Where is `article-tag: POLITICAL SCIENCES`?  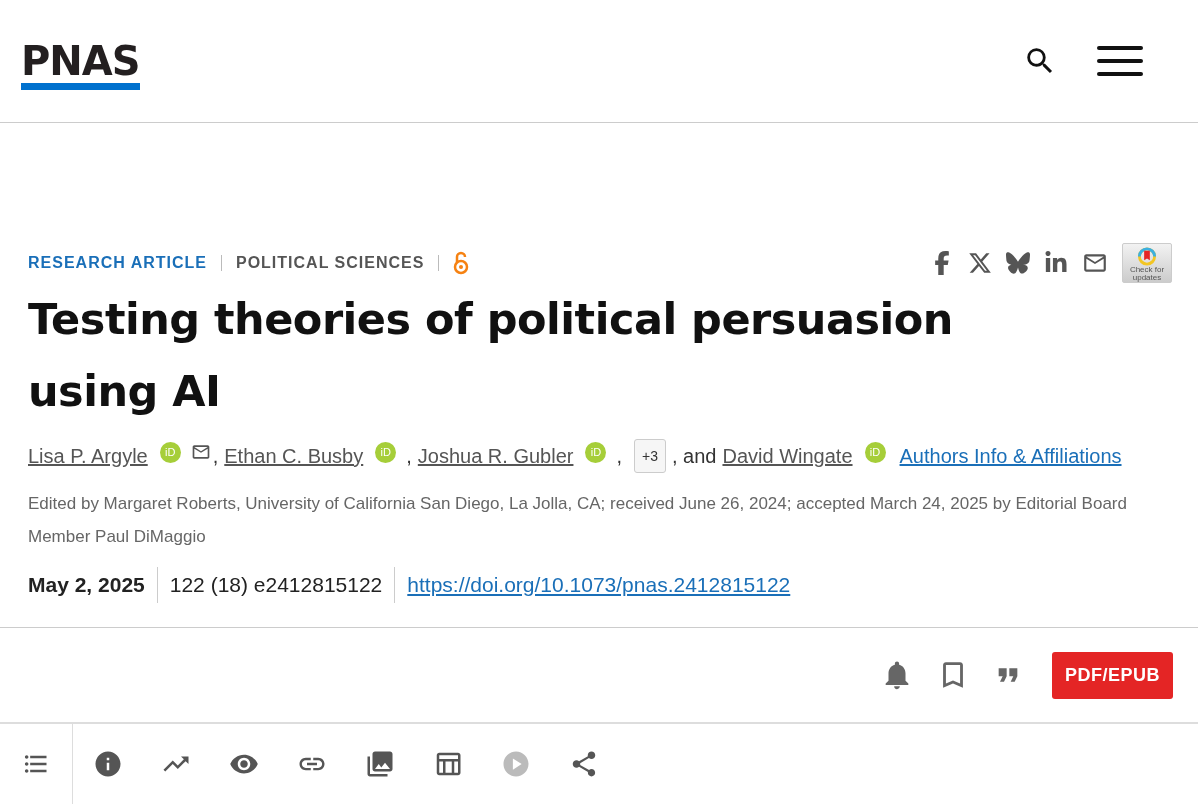
article-tag: POLITICAL SCIENCES is located at coordinates (330, 263).